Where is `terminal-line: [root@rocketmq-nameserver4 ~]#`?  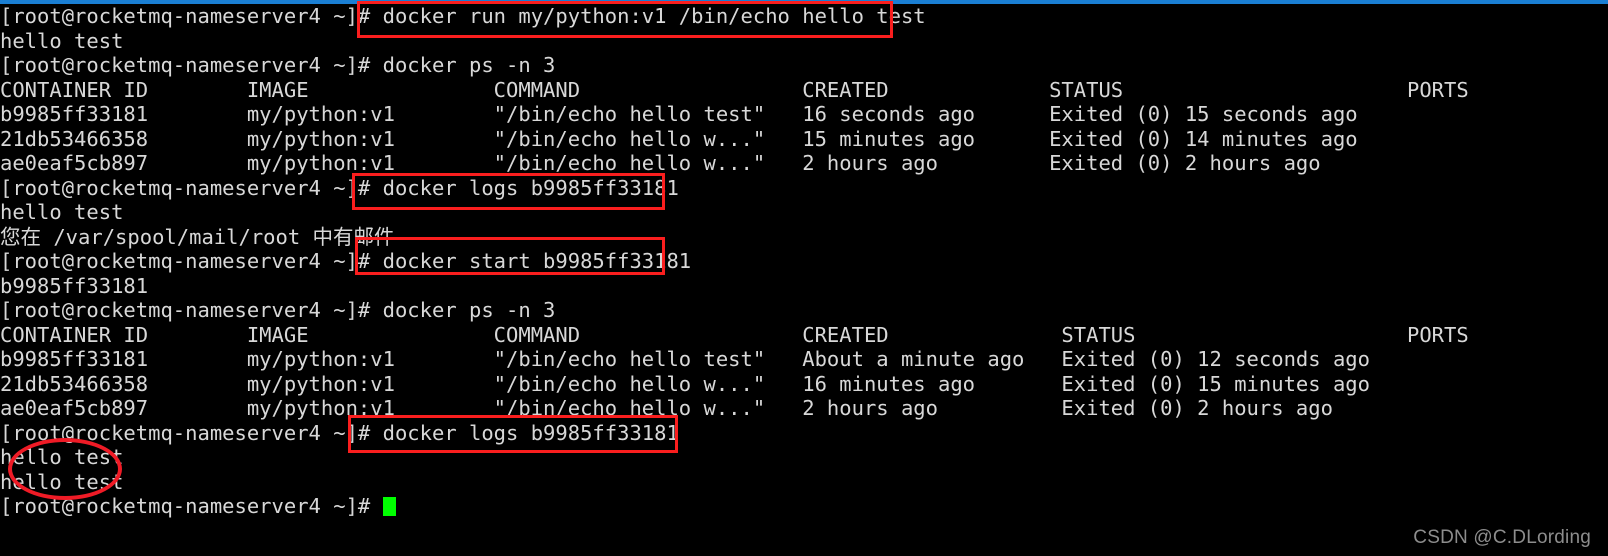 terminal-line: [root@rocketmq-nameserver4 ~]# is located at coordinates (804, 506).